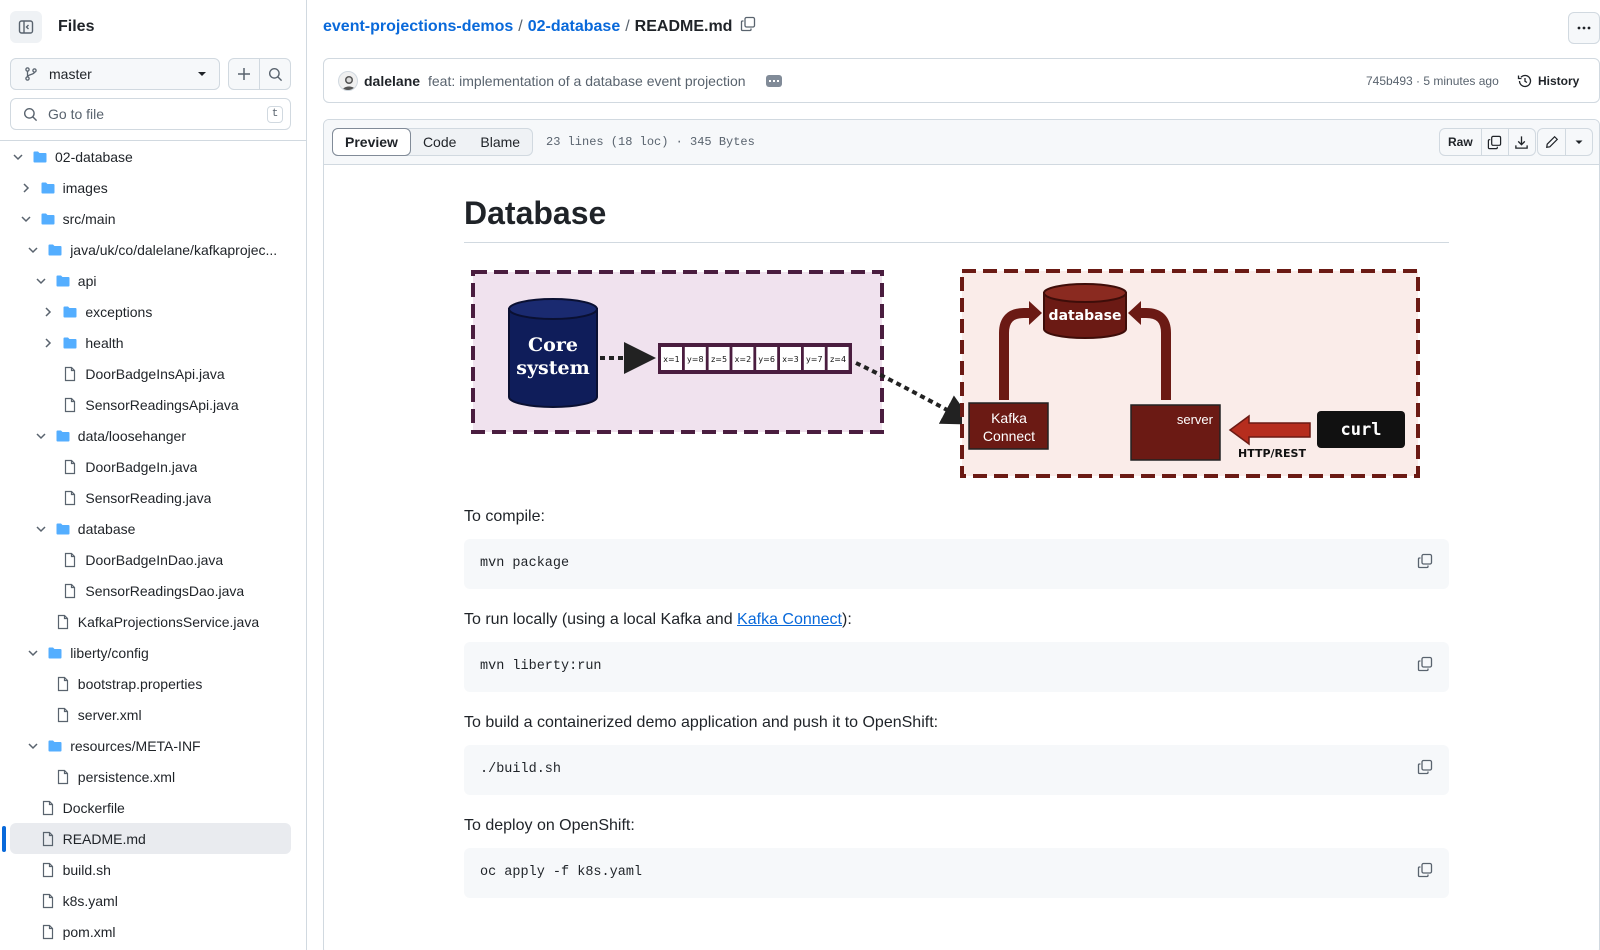 Image resolution: width=1600 pixels, height=950 pixels. Describe the element at coordinates (500, 142) in the screenshot. I see `tab-blame: Blame` at that location.